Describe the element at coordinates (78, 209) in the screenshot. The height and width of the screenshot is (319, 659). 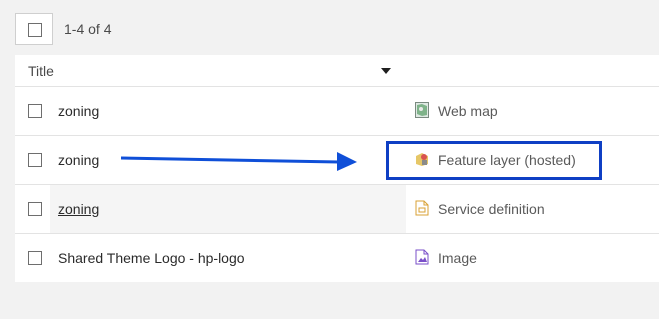
I see `item-title-link: zoning` at that location.